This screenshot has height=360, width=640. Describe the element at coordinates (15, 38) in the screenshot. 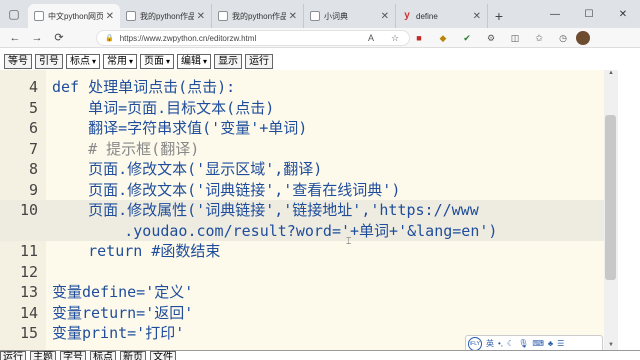

I see `back-icon: ←` at that location.